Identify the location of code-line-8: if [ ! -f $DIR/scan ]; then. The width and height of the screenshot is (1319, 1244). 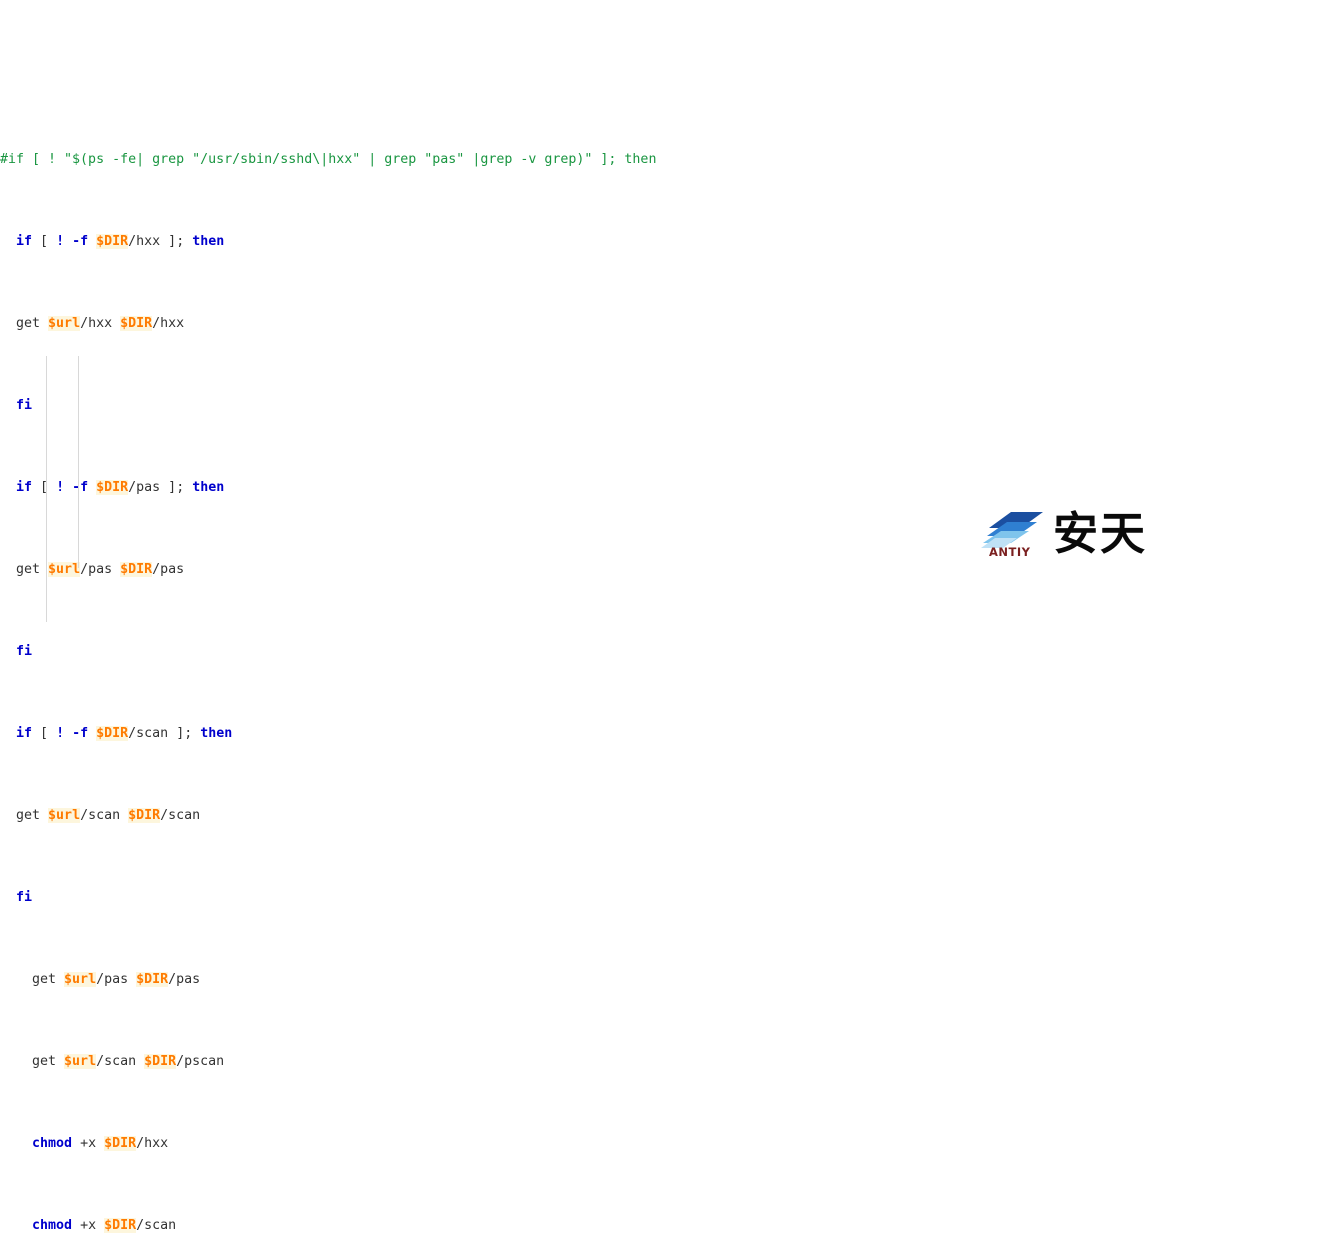
(124, 733).